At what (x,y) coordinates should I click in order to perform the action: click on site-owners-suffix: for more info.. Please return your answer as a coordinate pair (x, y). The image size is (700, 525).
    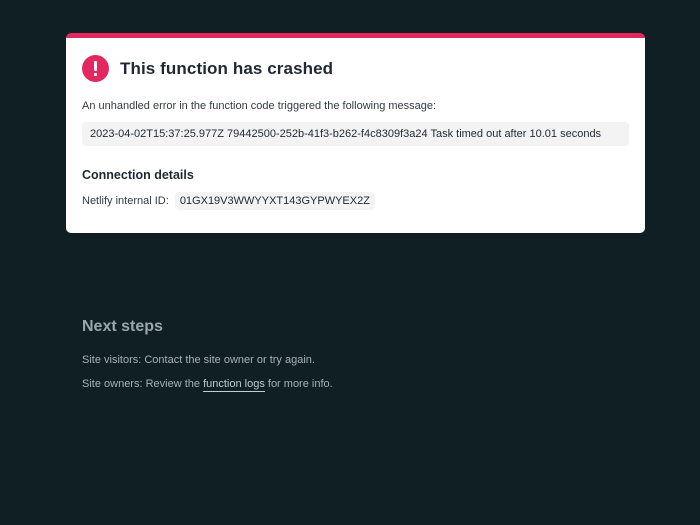
    Looking at the image, I should click on (298, 384).